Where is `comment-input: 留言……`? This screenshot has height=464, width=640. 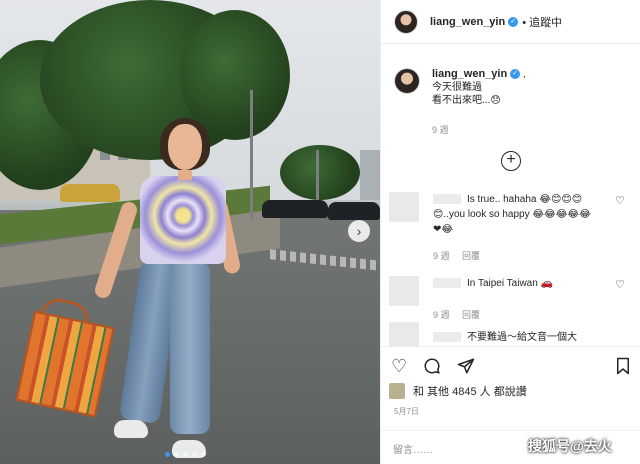 comment-input: 留言…… is located at coordinates (413, 448).